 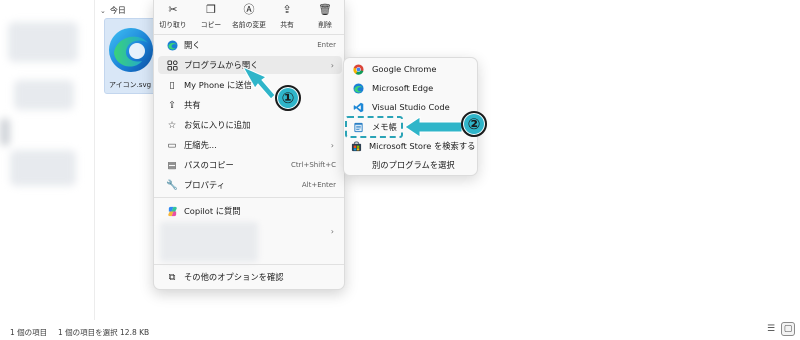 What do you see at coordinates (352, 101) in the screenshot?
I see `callout-arrows` at bounding box center [352, 101].